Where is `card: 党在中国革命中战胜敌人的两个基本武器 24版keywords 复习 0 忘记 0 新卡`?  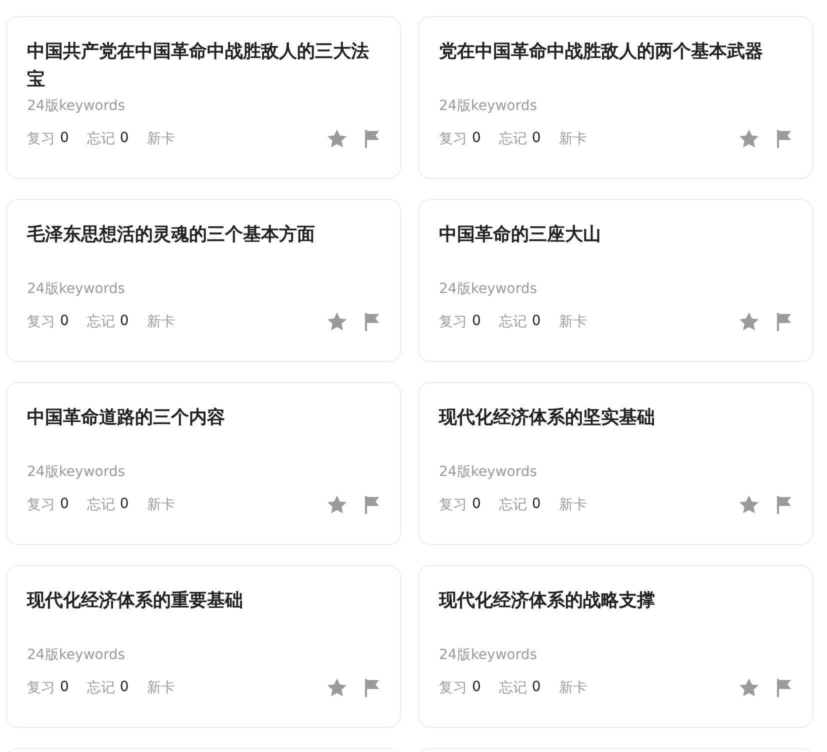 card: 党在中国革命中战胜敌人的两个基本武器 24版keywords 复习 0 忘记 0 新卡 is located at coordinates (615, 97).